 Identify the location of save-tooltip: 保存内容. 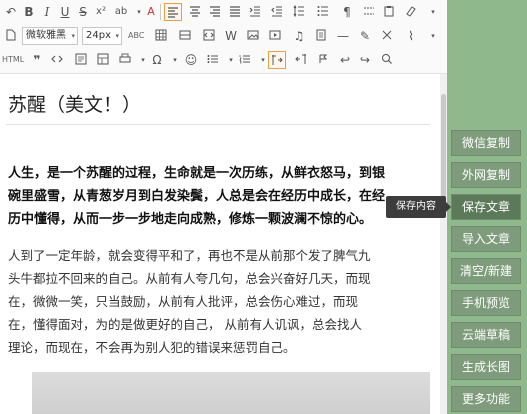
(418, 207).